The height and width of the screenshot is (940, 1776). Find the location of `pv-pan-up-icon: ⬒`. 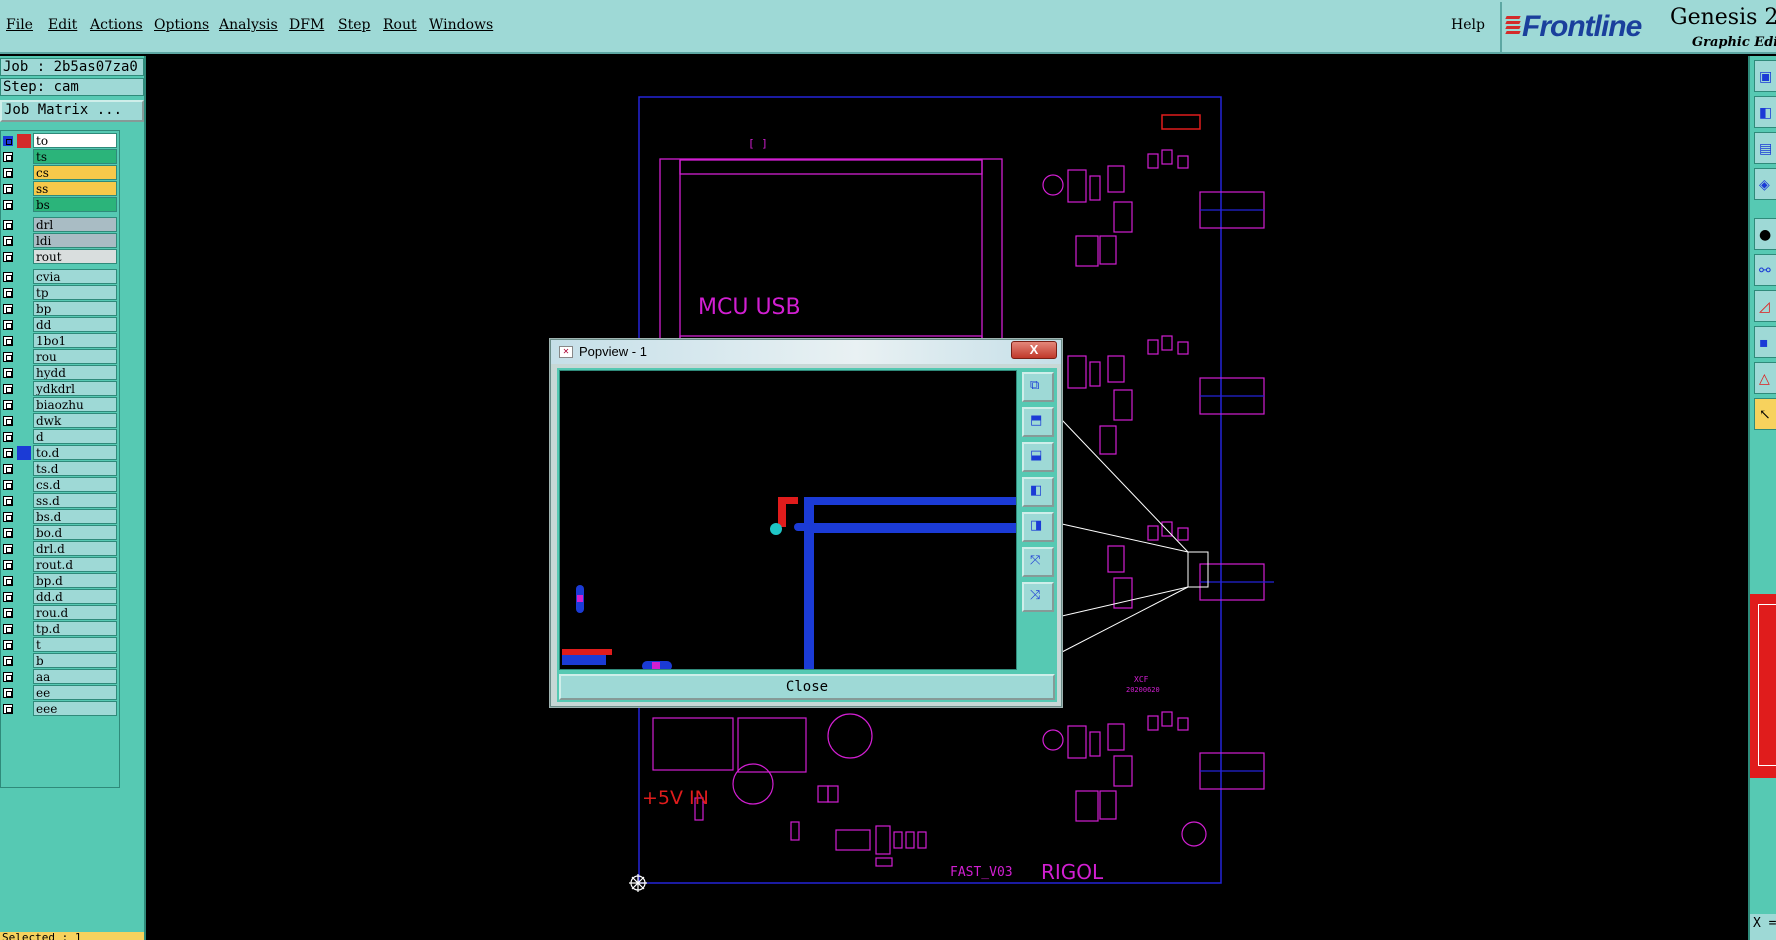

pv-pan-up-icon: ⬒ is located at coordinates (1038, 422).